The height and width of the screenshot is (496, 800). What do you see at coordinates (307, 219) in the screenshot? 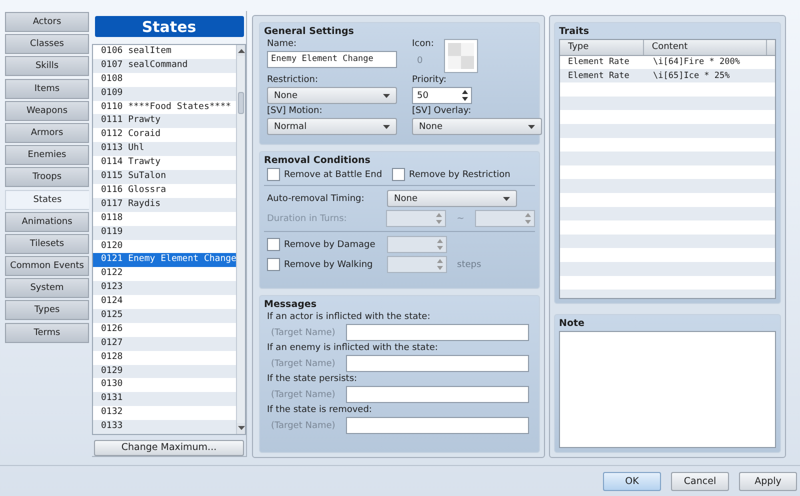
I see `field-label: Duration in Turns:` at bounding box center [307, 219].